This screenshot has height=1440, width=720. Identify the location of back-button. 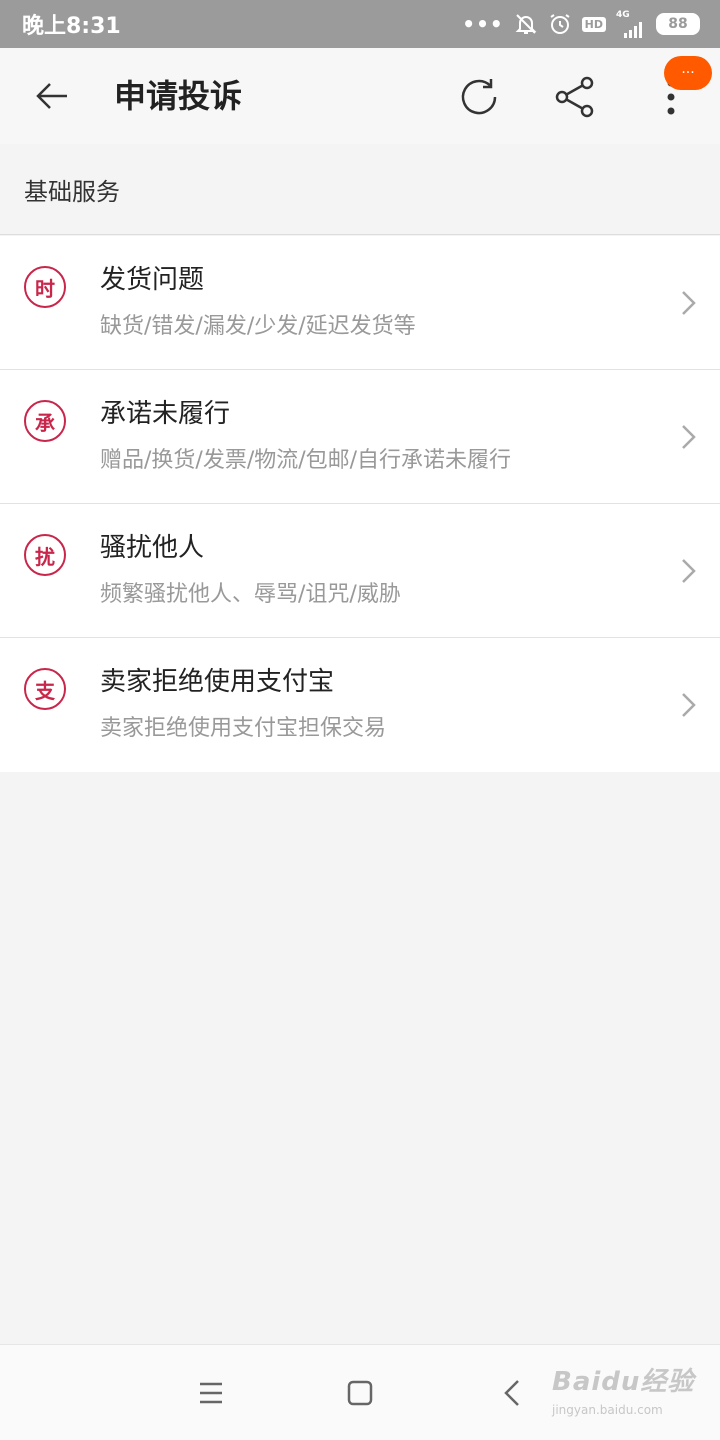
(52, 96).